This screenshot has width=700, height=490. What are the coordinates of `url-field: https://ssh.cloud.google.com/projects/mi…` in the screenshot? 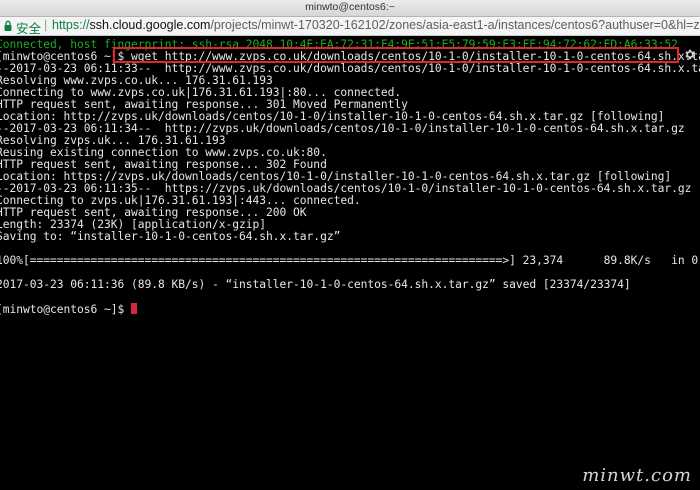 It's located at (376, 25).